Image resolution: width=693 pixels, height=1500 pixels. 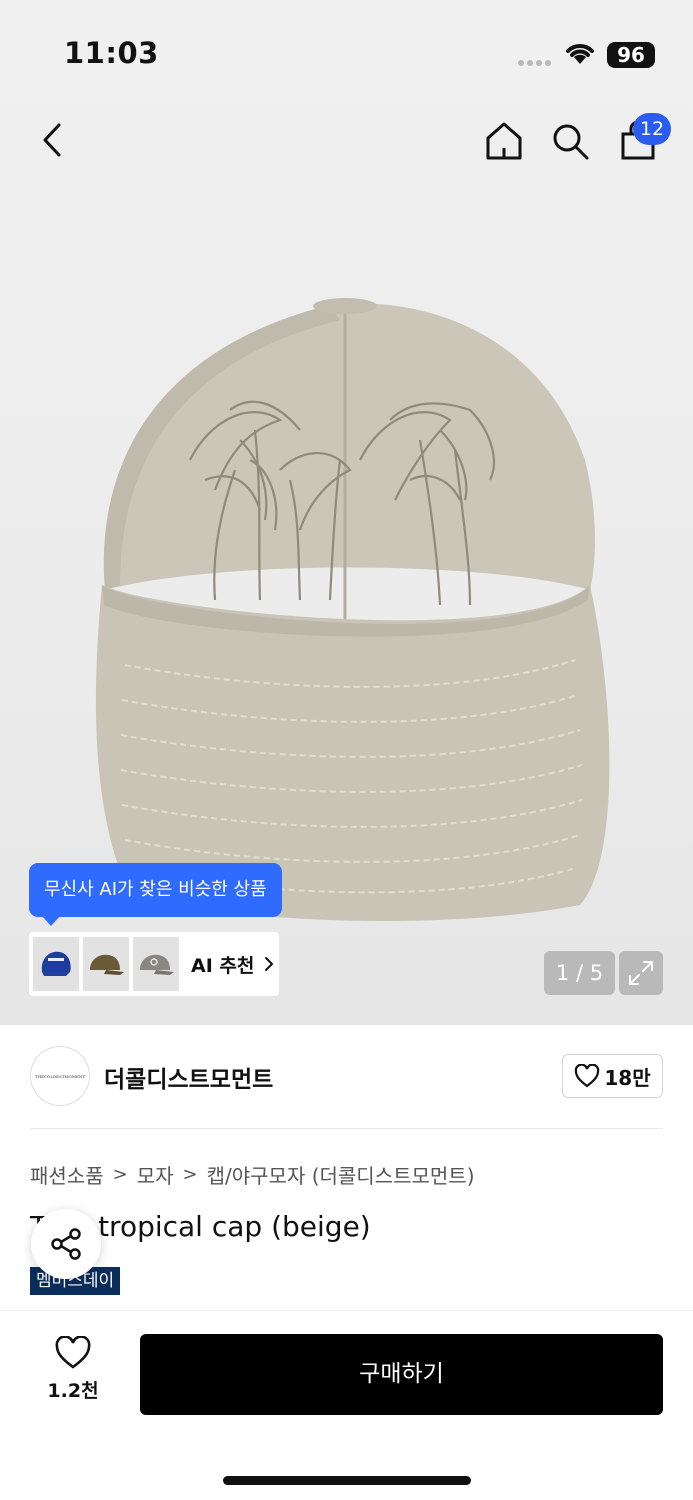 I want to click on wifi-icon, so click(x=580, y=54).